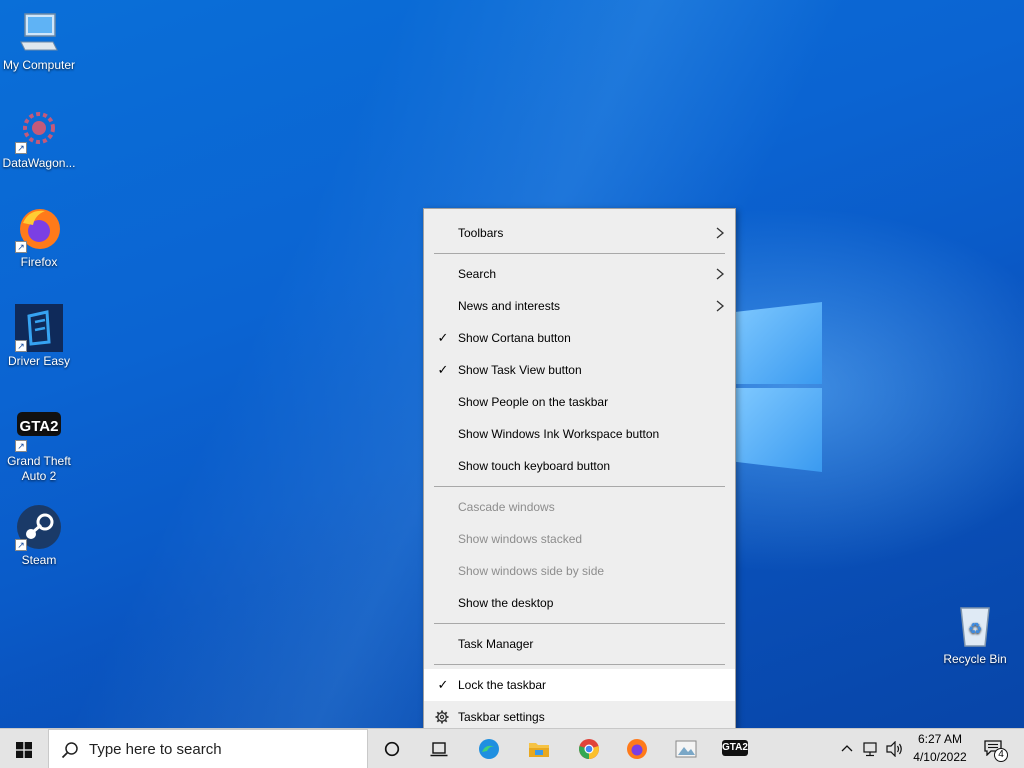 The width and height of the screenshot is (1024, 768). I want to click on menu-item-label: Taskbar settings, so click(501, 717).